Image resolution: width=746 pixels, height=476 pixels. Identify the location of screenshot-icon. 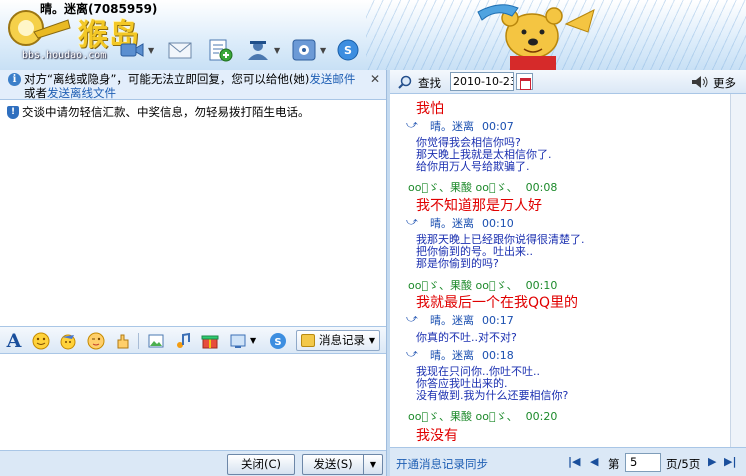
(238, 341).